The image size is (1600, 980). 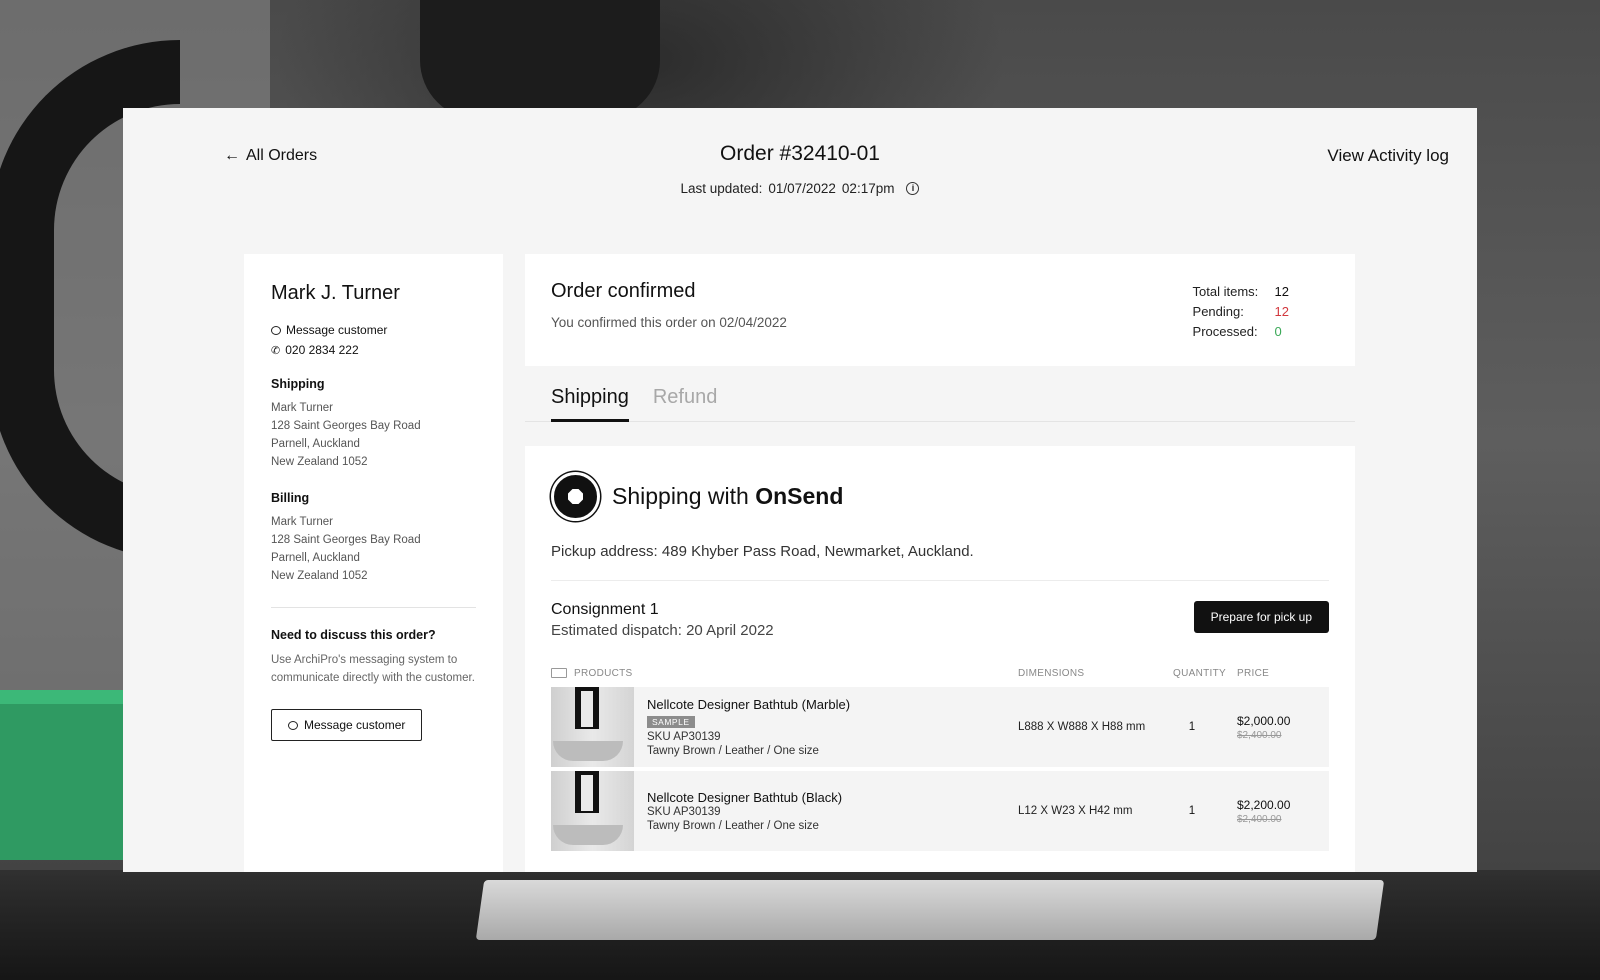 I want to click on shipping-label: Shipping, so click(x=298, y=384).